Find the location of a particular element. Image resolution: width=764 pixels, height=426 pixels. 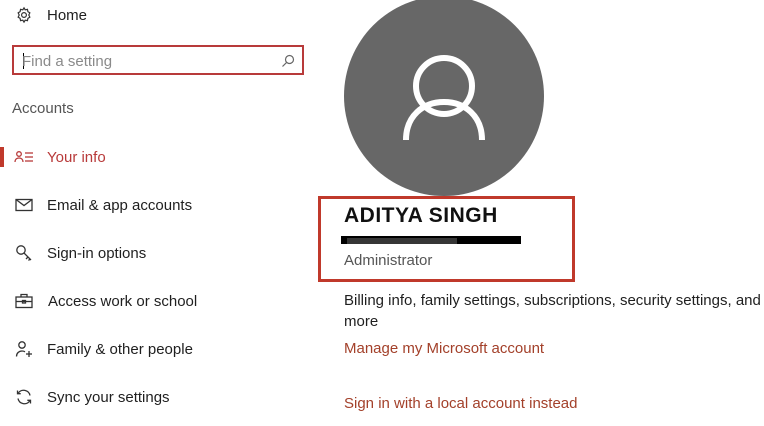

key-icon is located at coordinates (24, 253).